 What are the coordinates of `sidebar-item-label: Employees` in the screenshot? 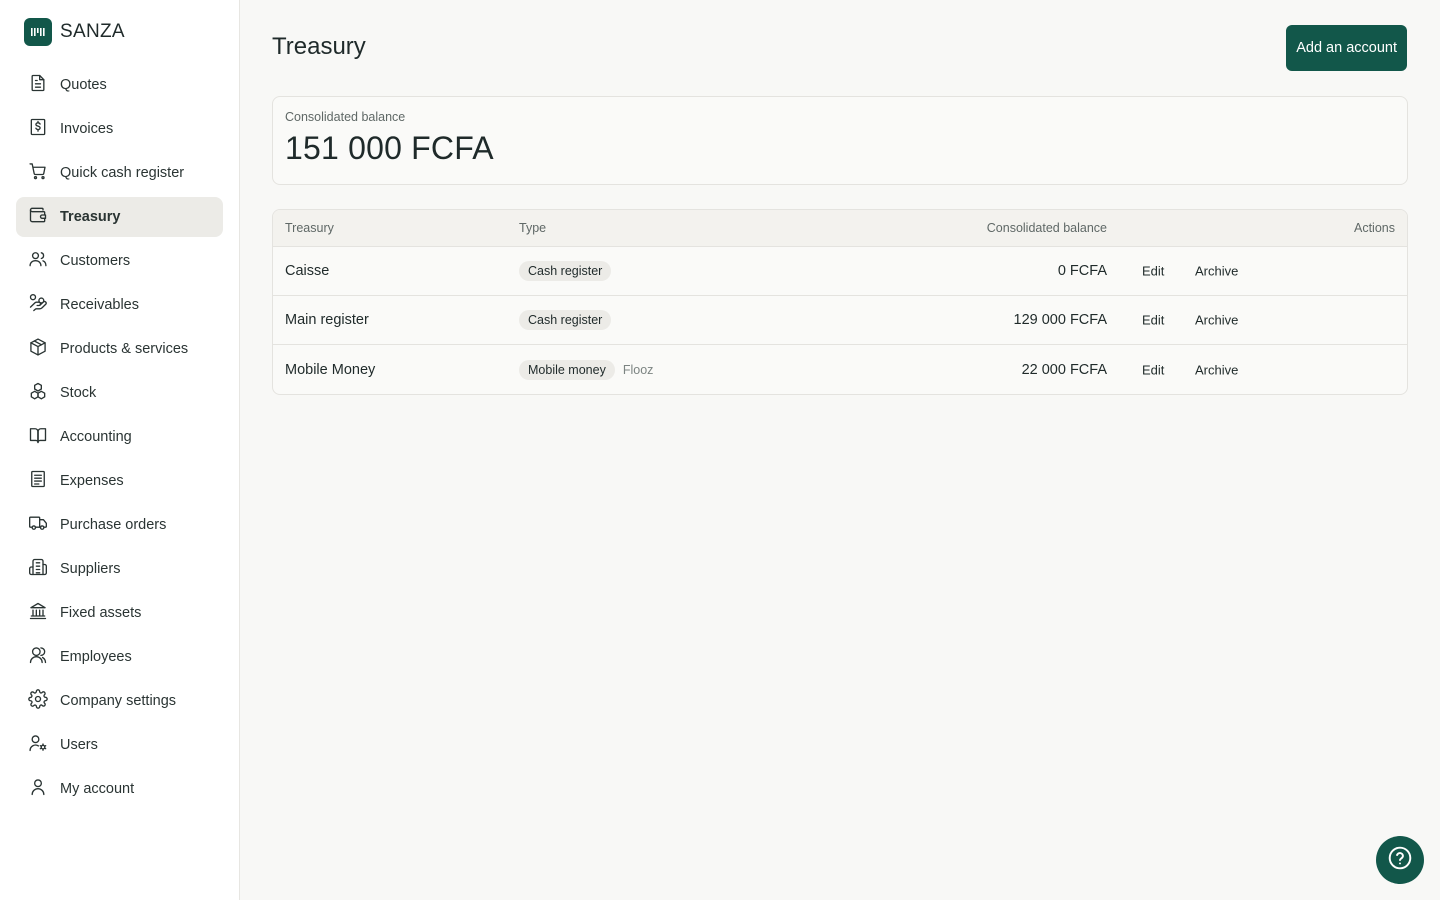 It's located at (96, 657).